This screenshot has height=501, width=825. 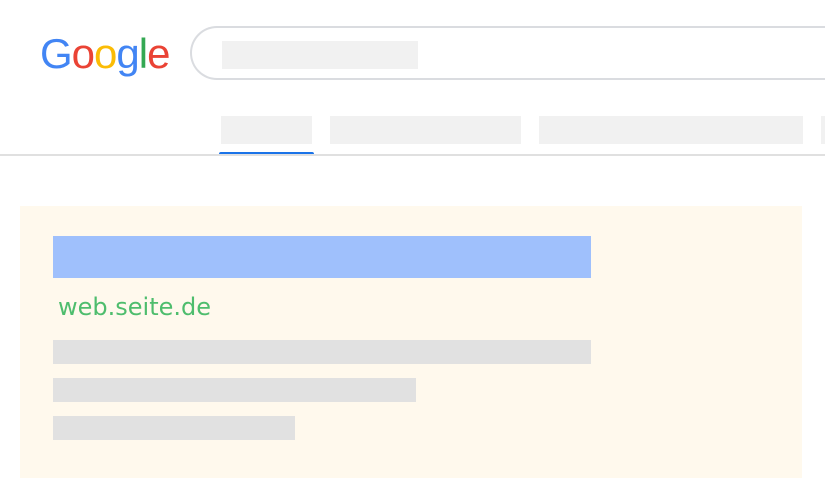 I want to click on search-tabs, so click(x=412, y=136).